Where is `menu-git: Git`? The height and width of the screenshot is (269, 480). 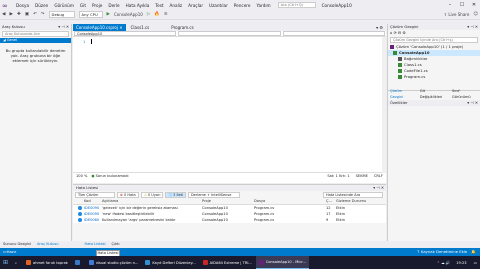 menu-git: Git is located at coordinates (83, 5).